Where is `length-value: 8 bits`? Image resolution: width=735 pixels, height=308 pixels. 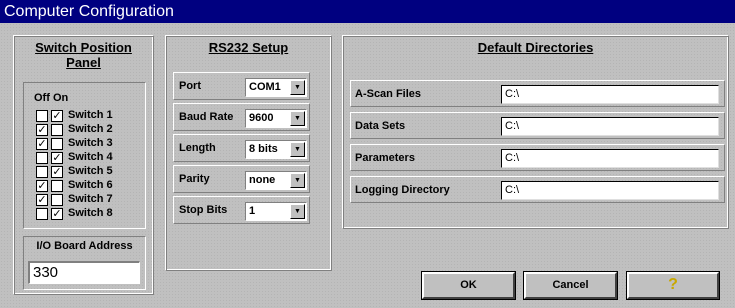
length-value: 8 bits is located at coordinates (263, 149).